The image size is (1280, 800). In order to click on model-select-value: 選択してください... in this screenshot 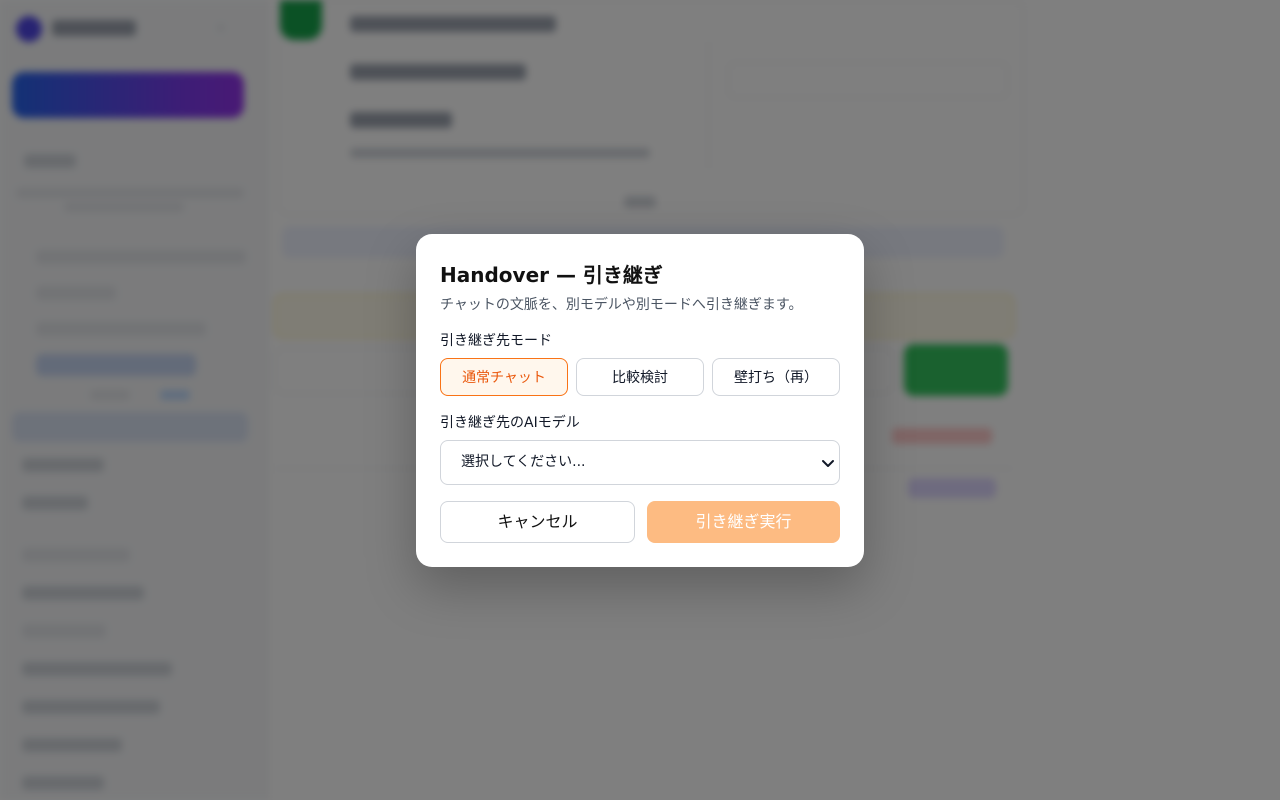, I will do `click(523, 462)`.